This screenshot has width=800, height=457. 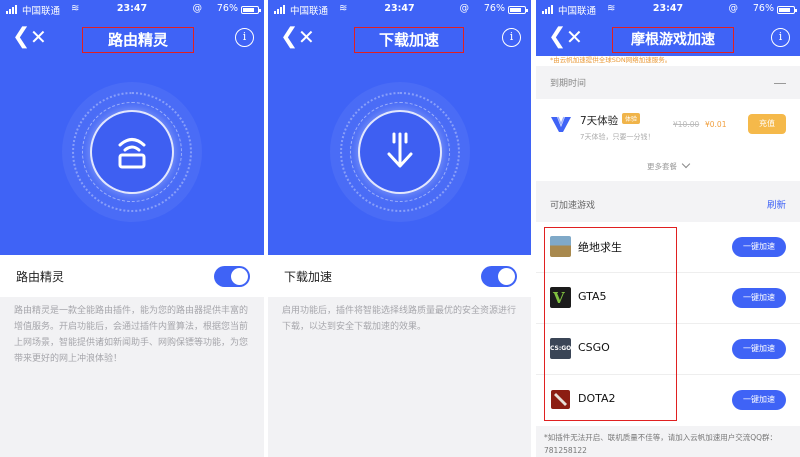 What do you see at coordinates (132, 276) in the screenshot?
I see `router-toggle-row: 路由精灵` at bounding box center [132, 276].